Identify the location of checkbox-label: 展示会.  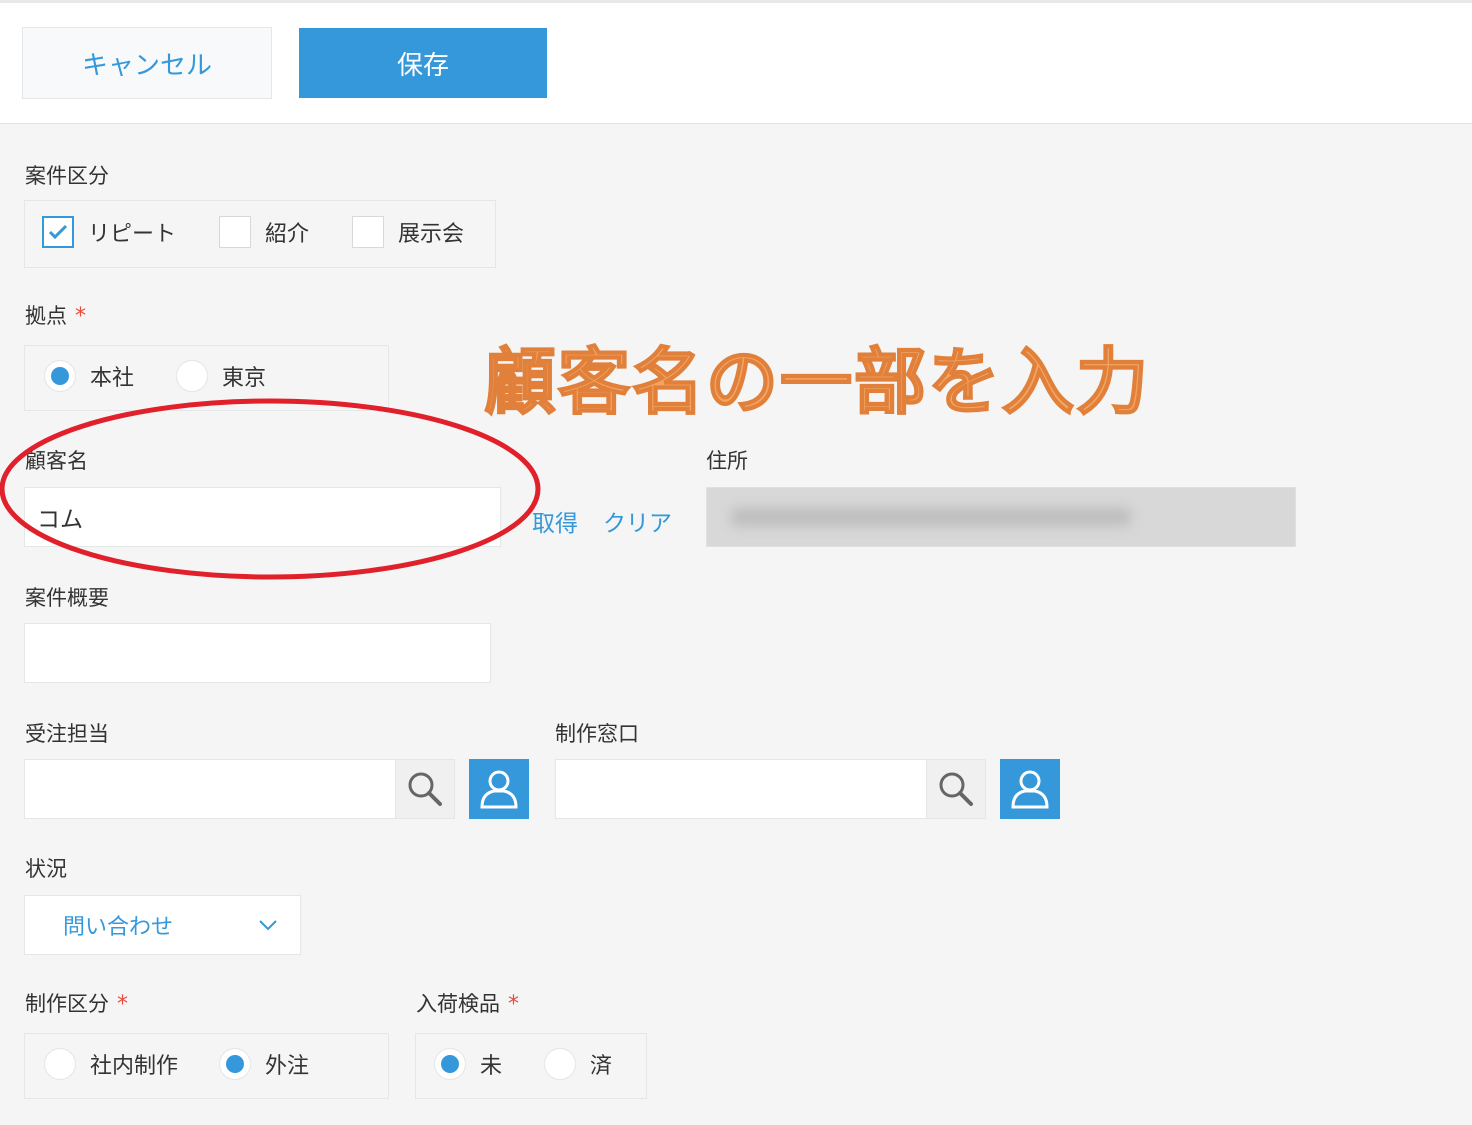
(431, 234).